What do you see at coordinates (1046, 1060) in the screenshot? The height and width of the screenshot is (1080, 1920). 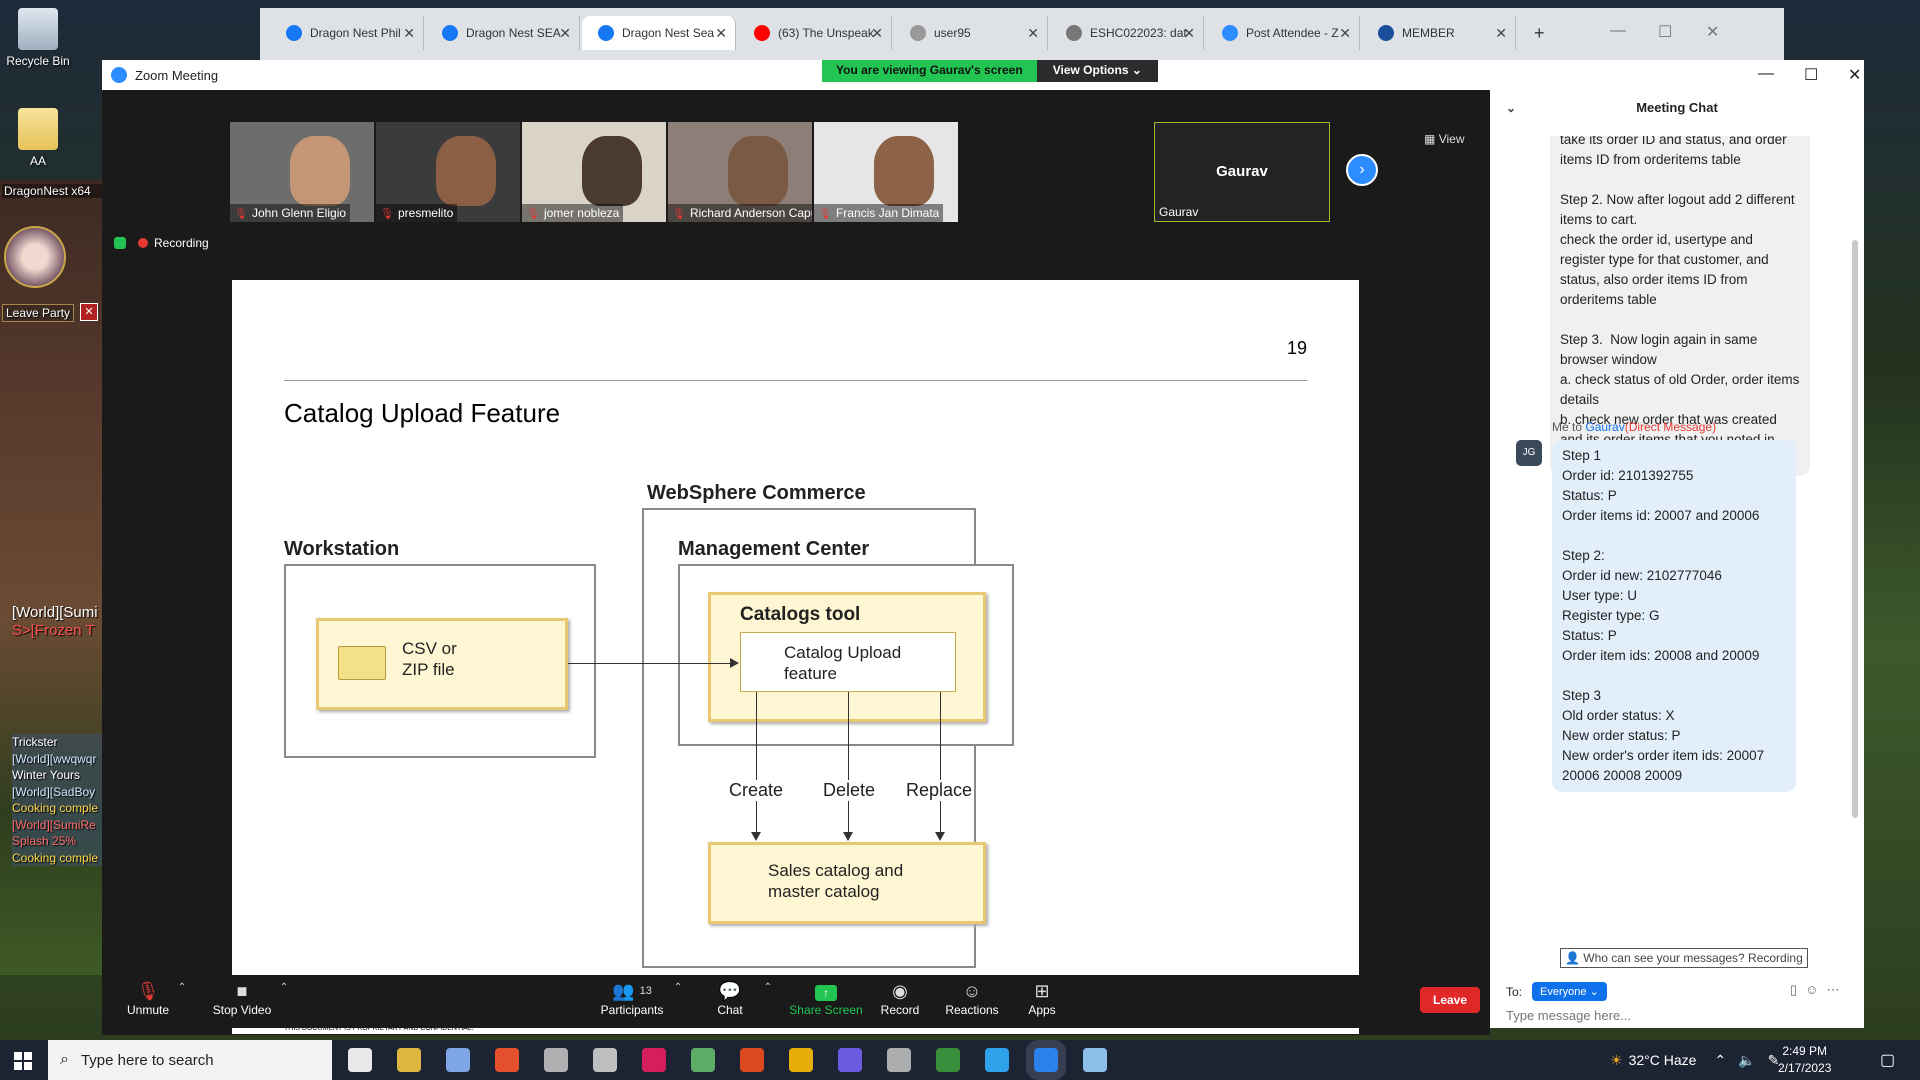 I see `zoom-icon` at bounding box center [1046, 1060].